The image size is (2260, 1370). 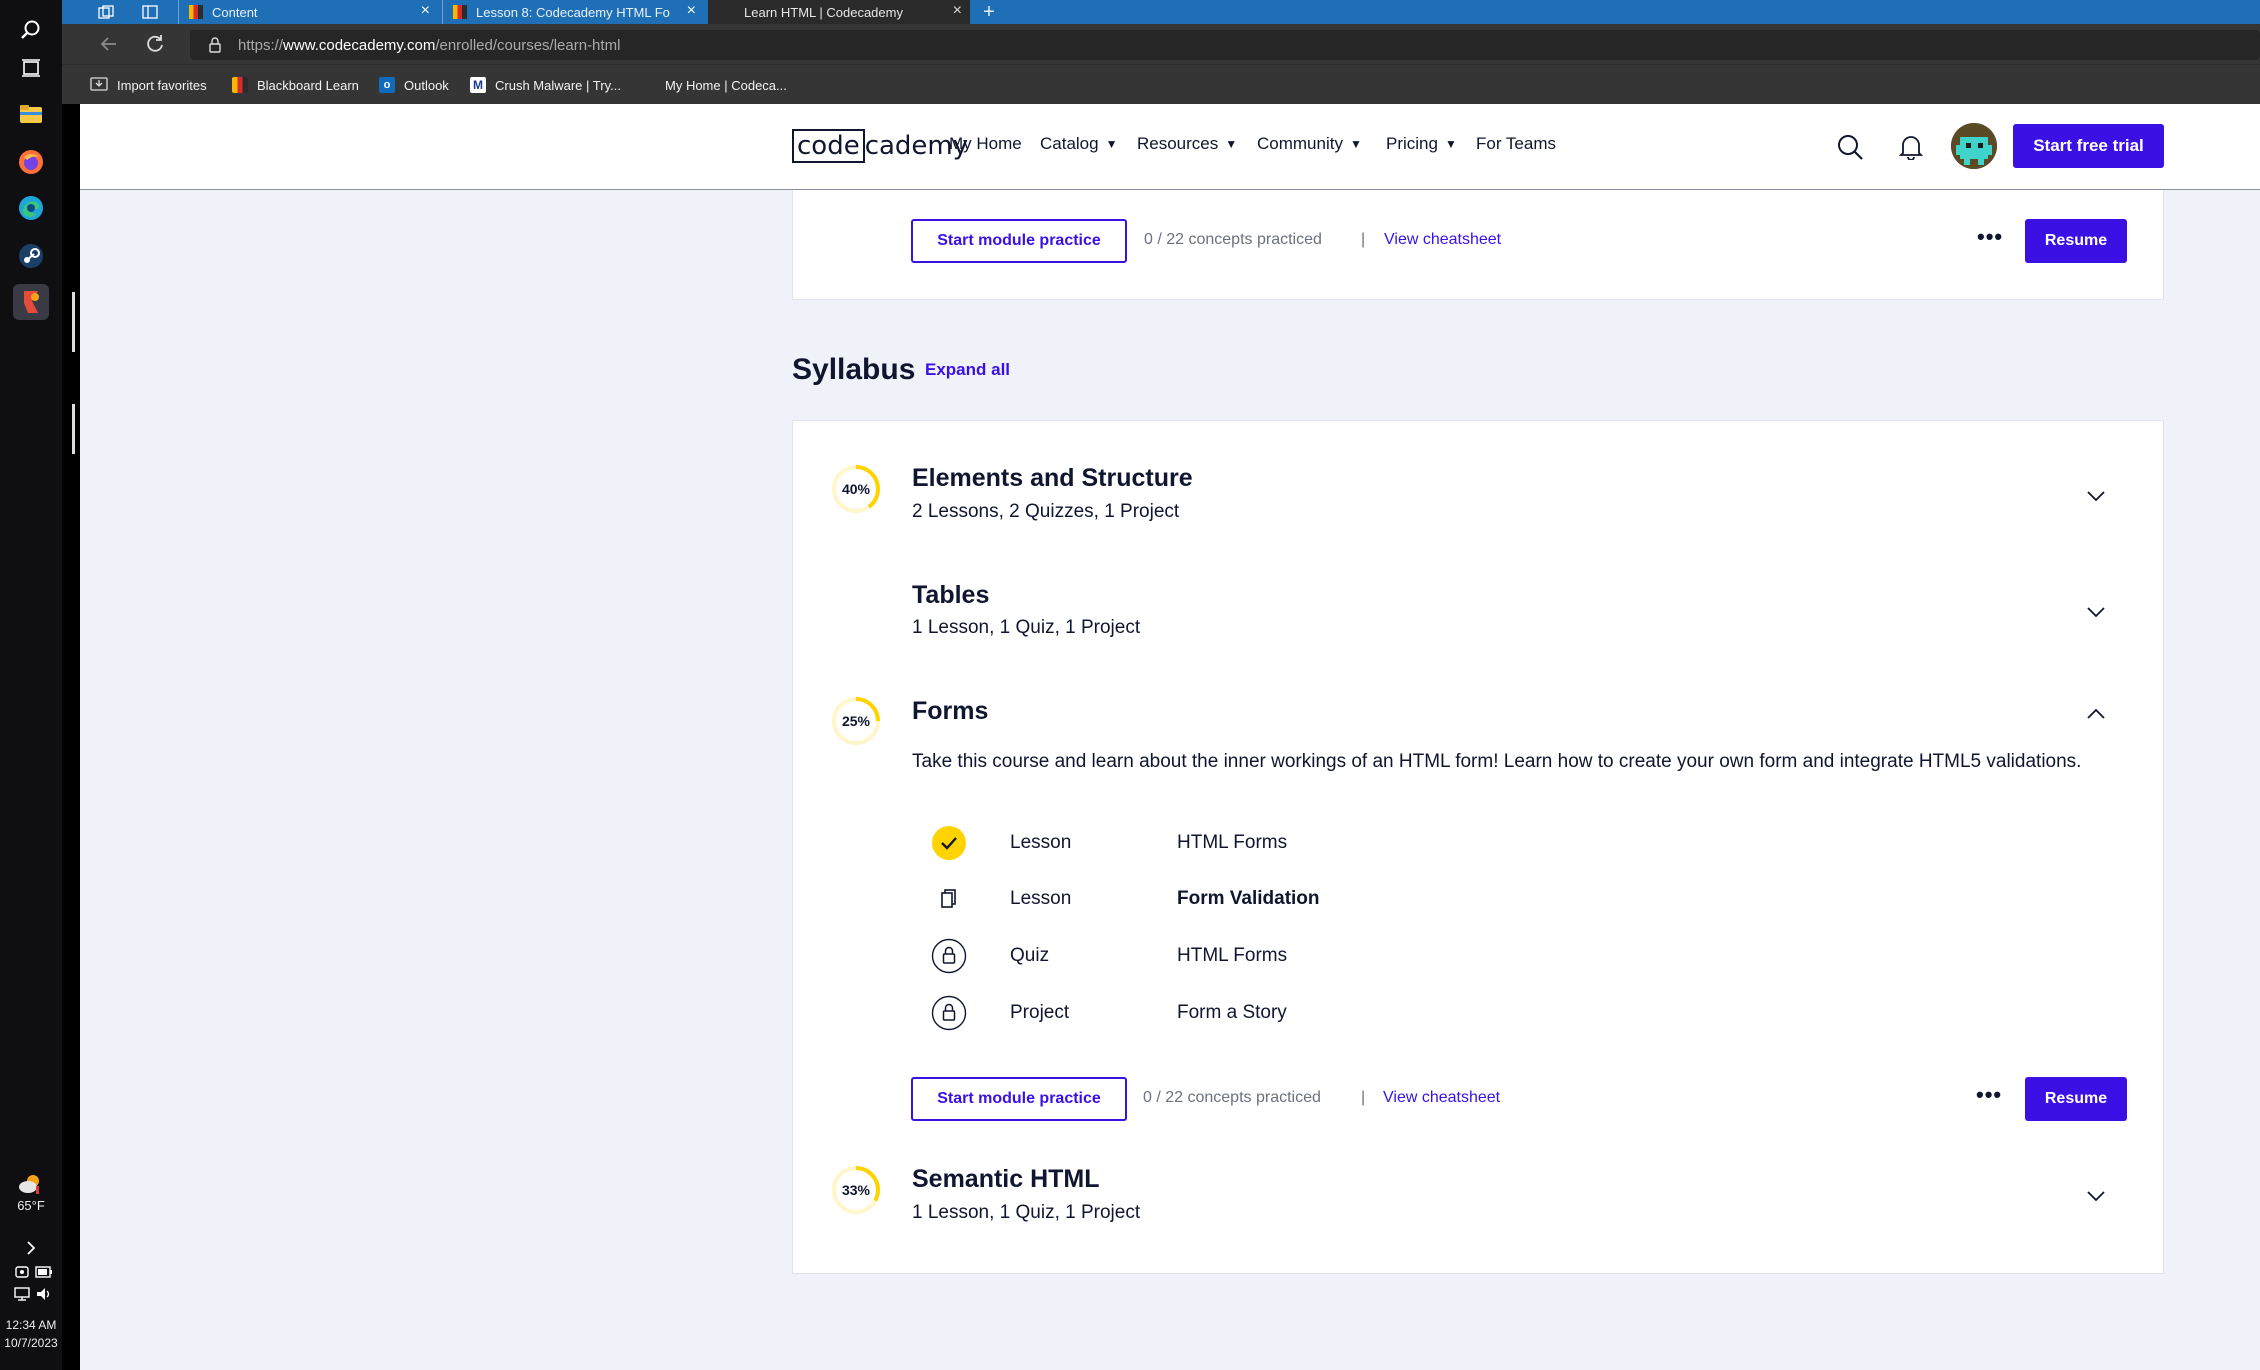 I want to click on nav-label: My Home, so click(x=985, y=143).